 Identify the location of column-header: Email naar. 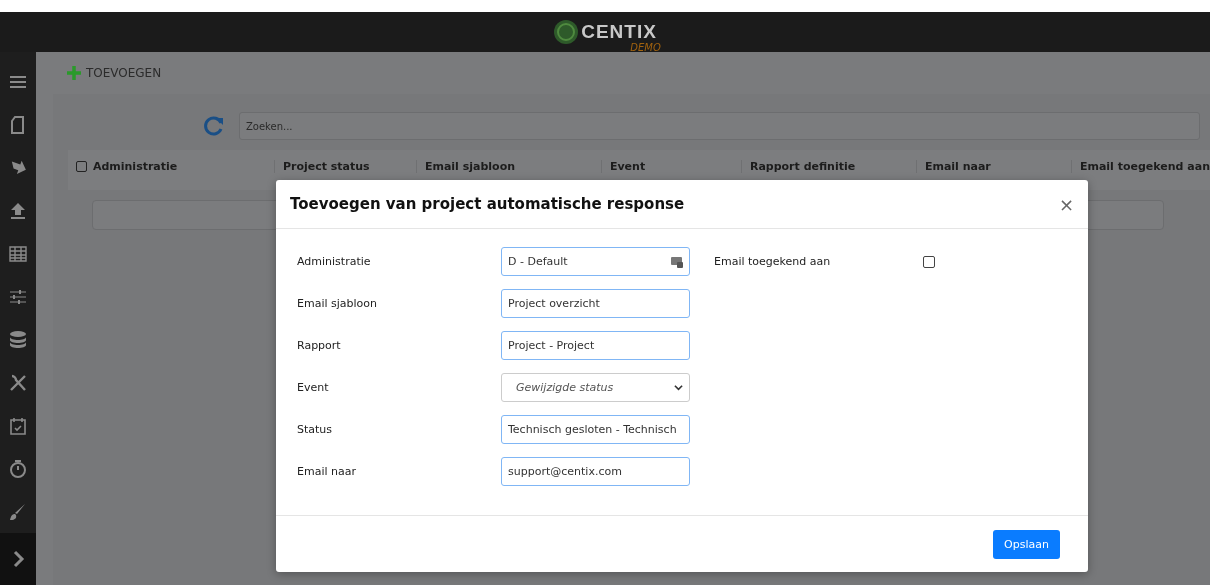
(957, 166).